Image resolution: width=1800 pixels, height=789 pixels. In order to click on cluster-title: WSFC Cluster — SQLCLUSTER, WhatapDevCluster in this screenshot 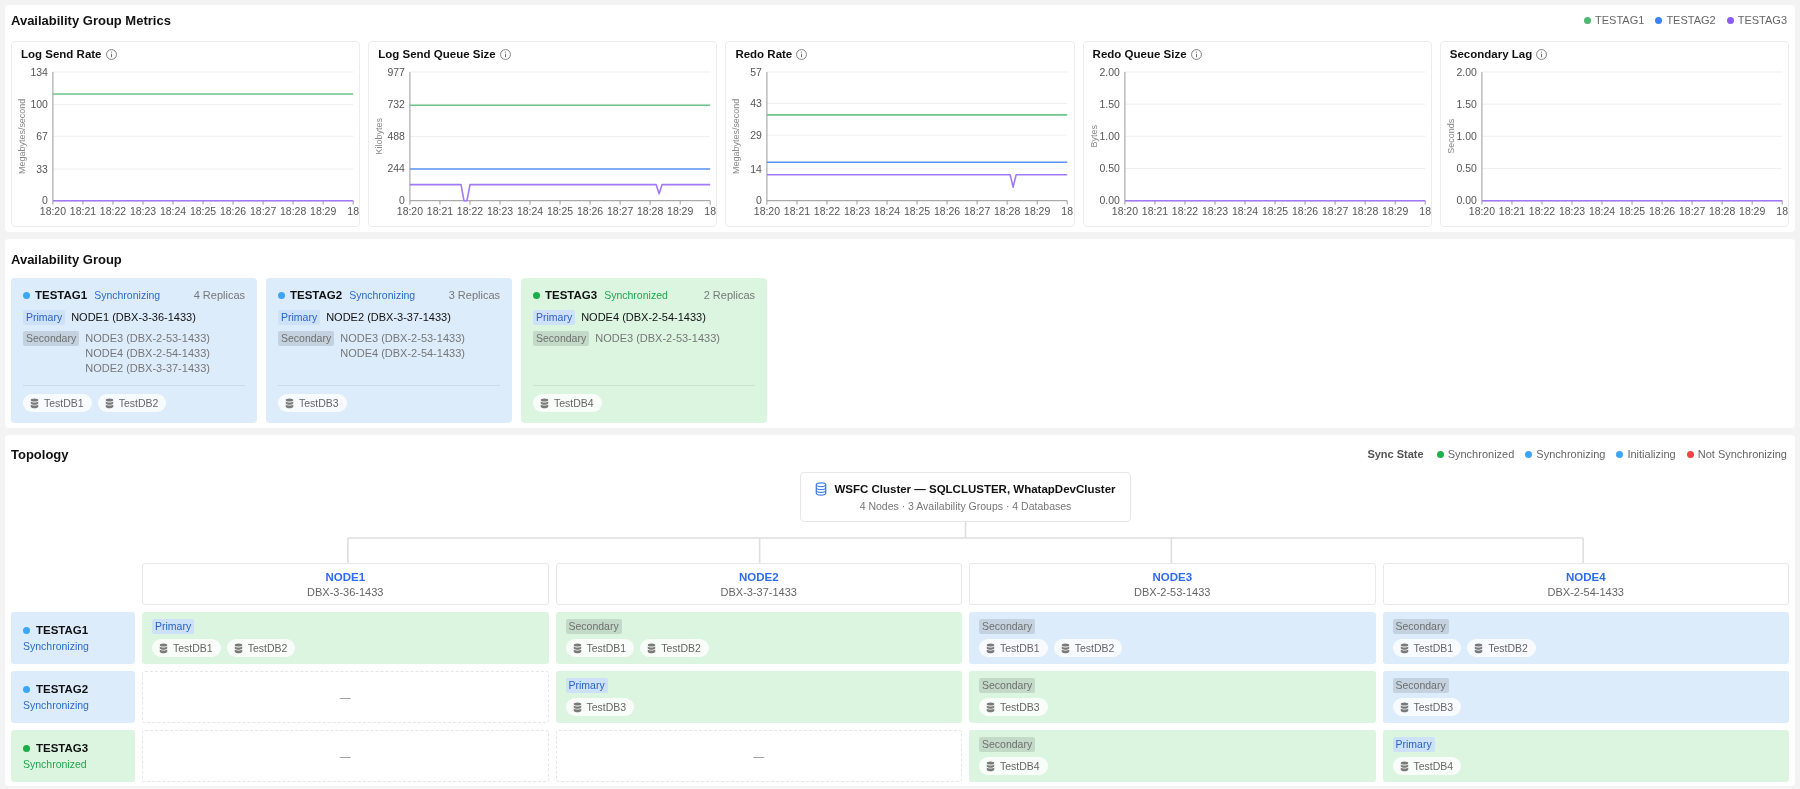, I will do `click(975, 489)`.